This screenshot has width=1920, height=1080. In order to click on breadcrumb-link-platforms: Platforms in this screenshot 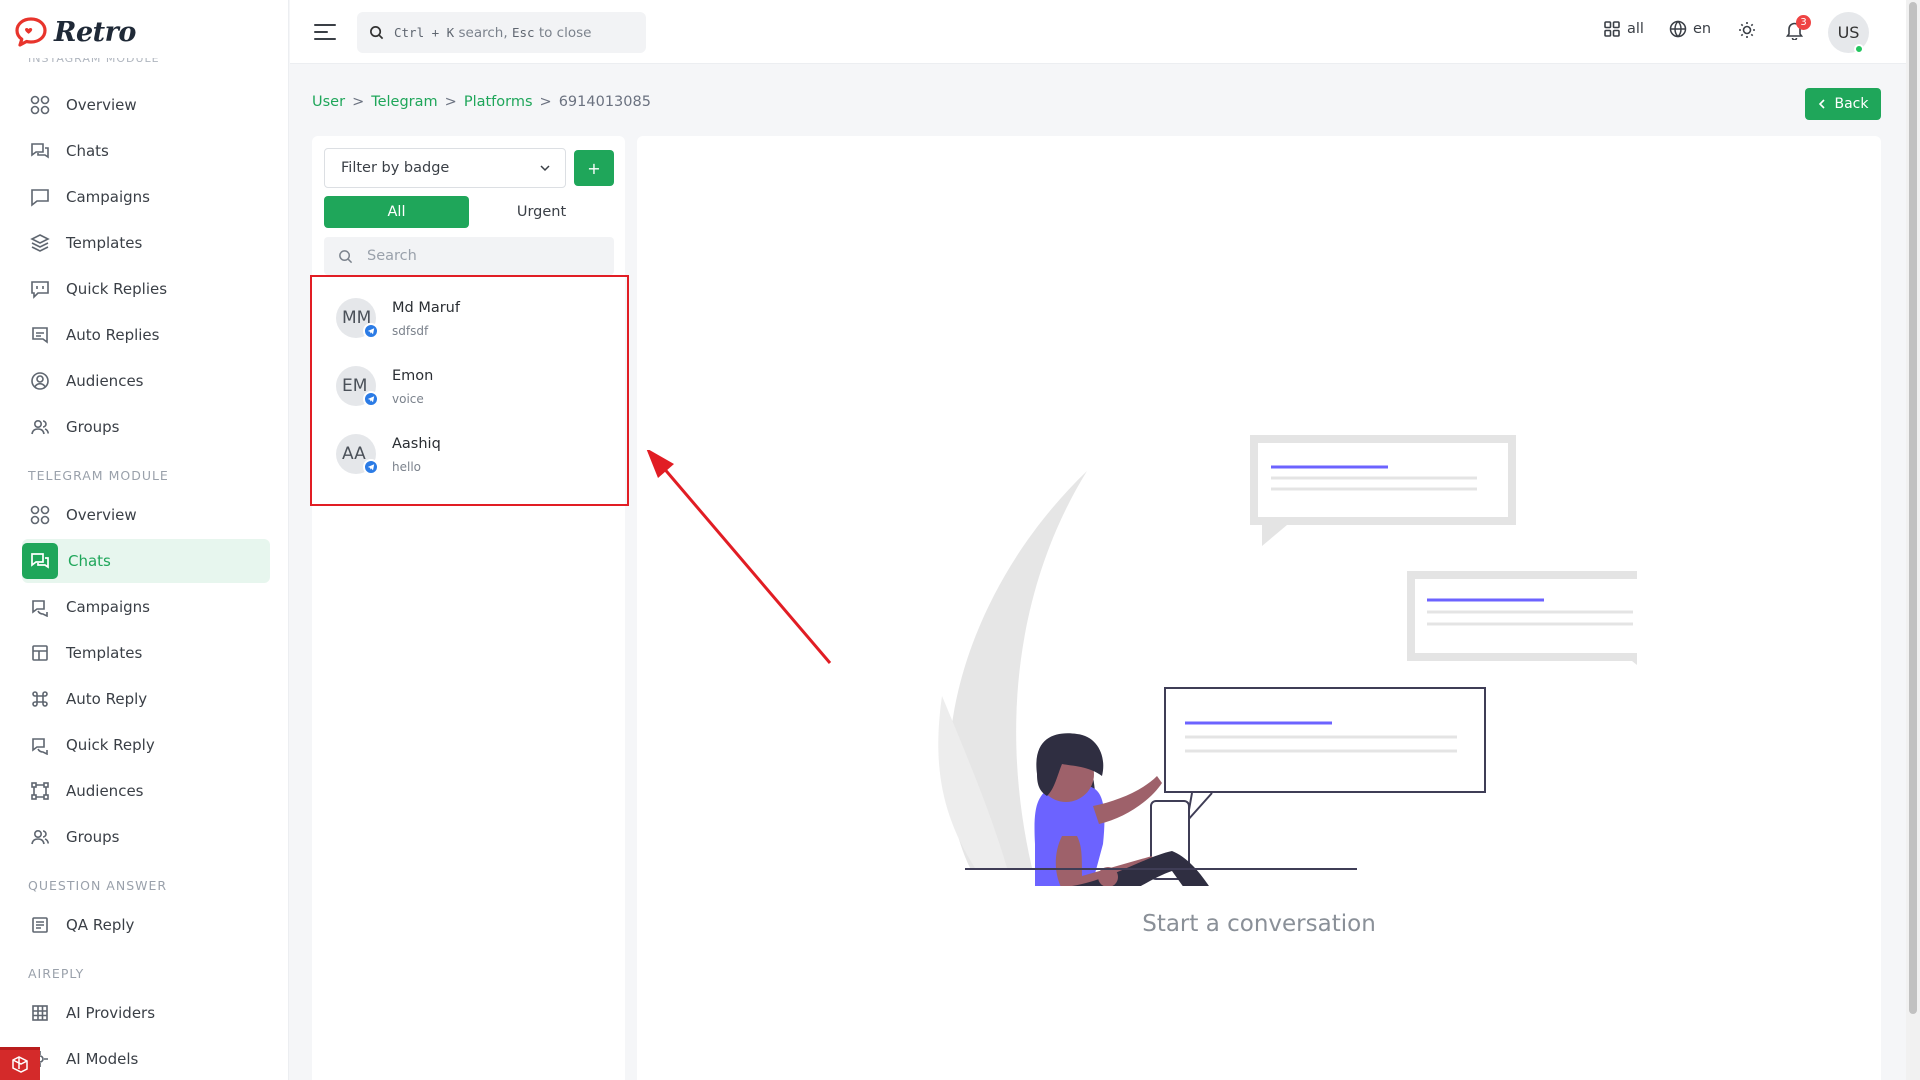, I will do `click(498, 102)`.